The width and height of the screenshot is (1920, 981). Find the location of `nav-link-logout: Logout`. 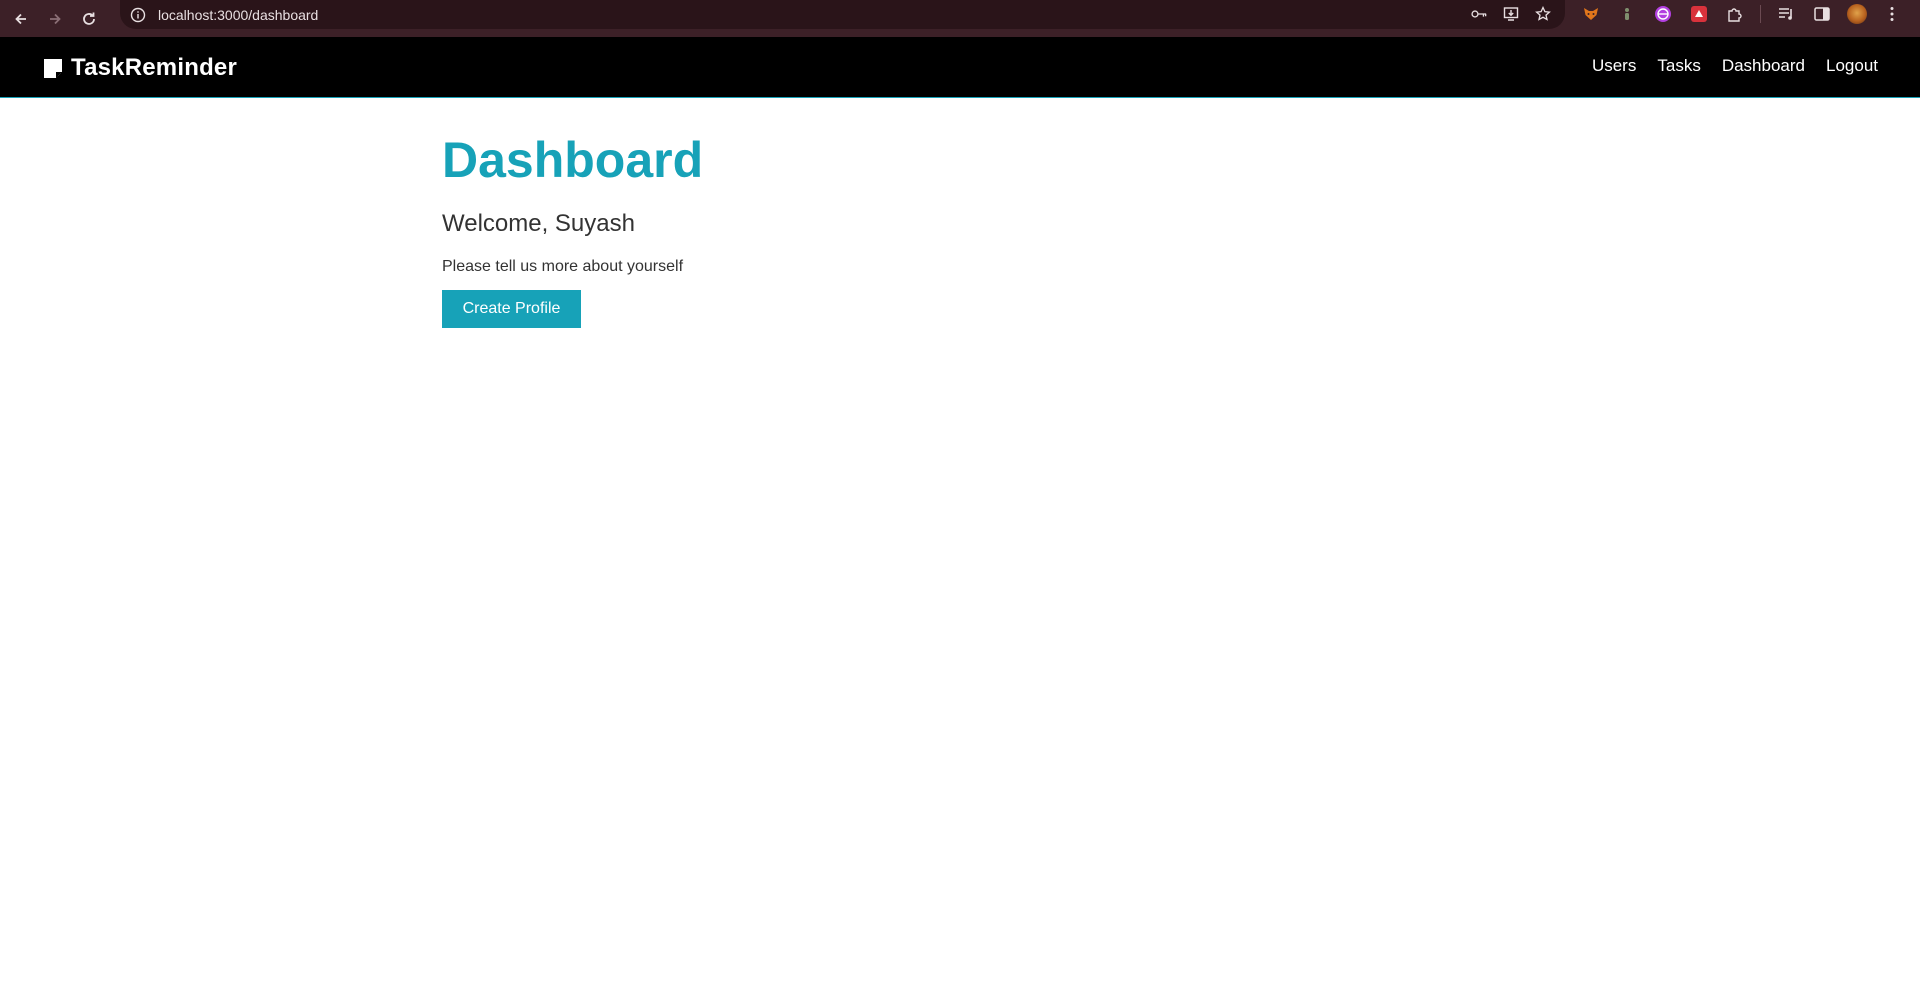

nav-link-logout: Logout is located at coordinates (1852, 66).